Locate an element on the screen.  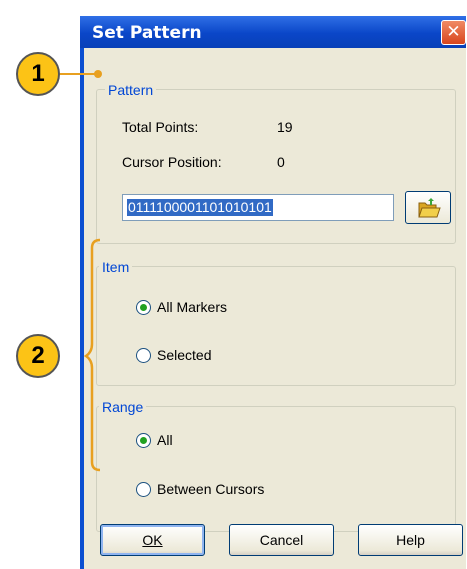
callout-lines is located at coordinates (81, 271).